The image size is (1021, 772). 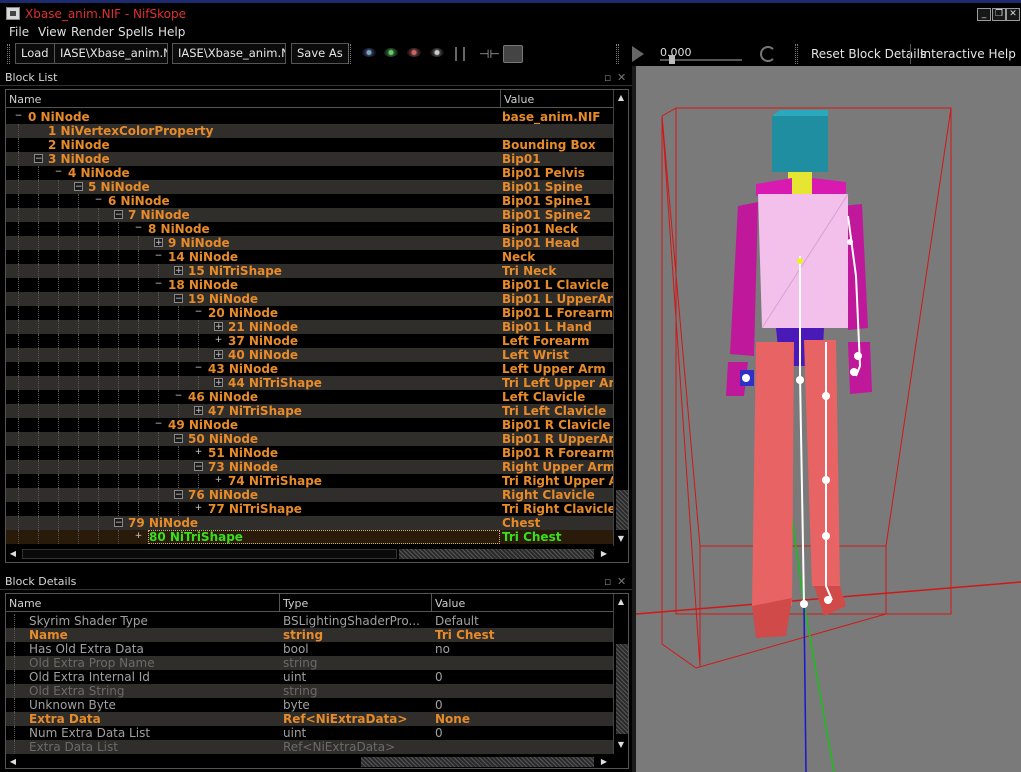 I want to click on tree-row: +74 NiTriShape Tri Right Upper Arm, so click(x=311, y=481).